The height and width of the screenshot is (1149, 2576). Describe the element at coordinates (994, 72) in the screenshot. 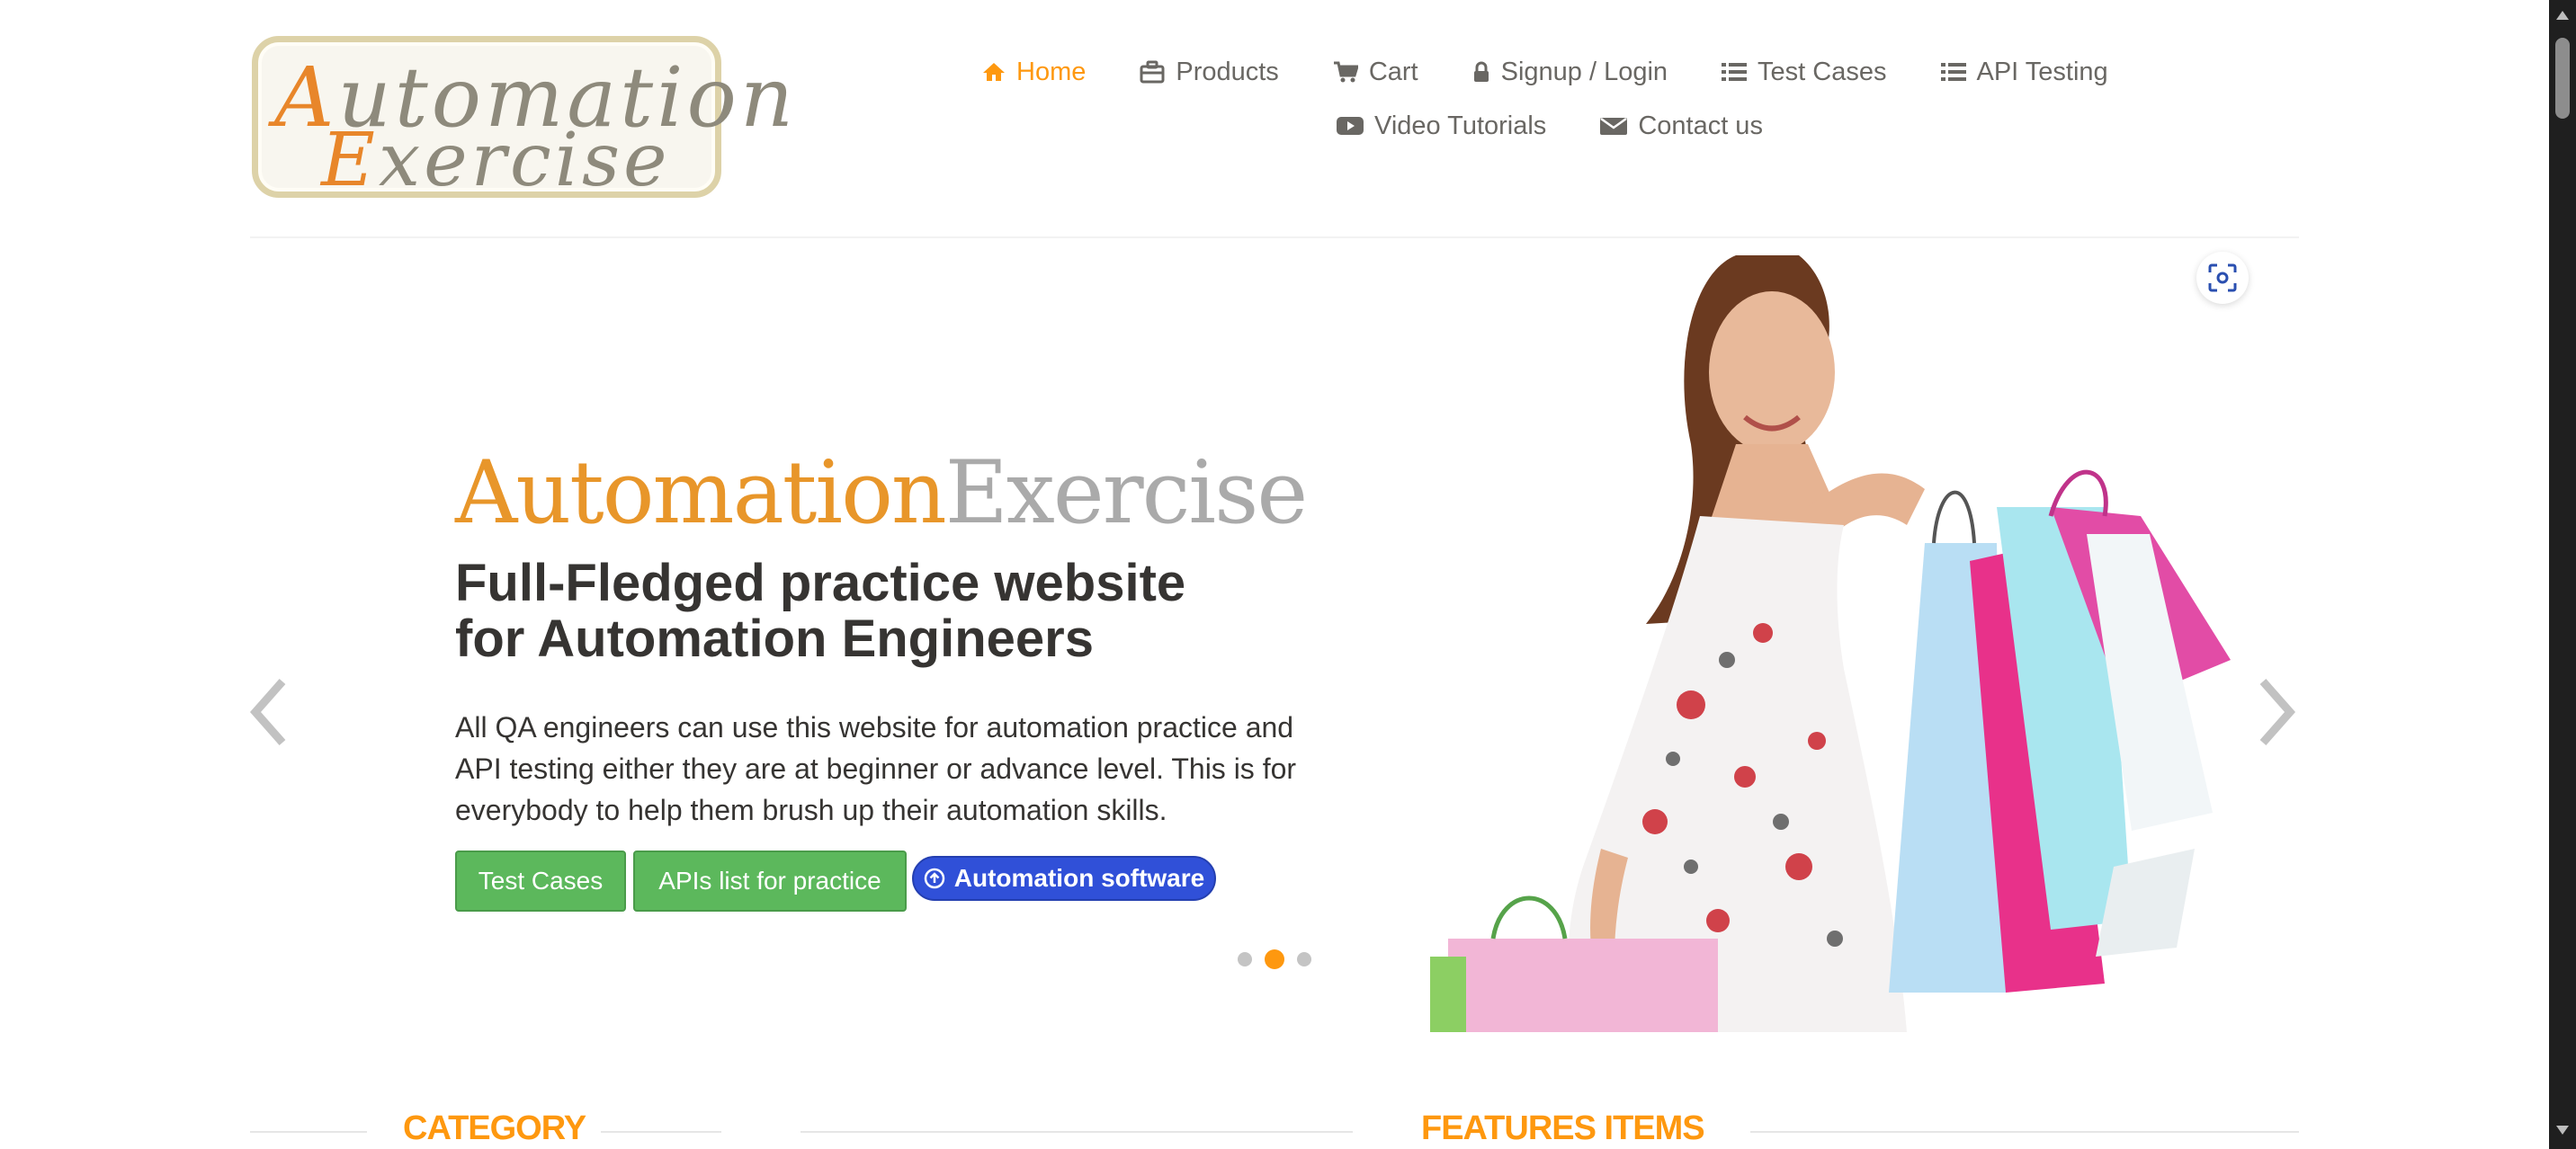

I see `home-icon` at that location.